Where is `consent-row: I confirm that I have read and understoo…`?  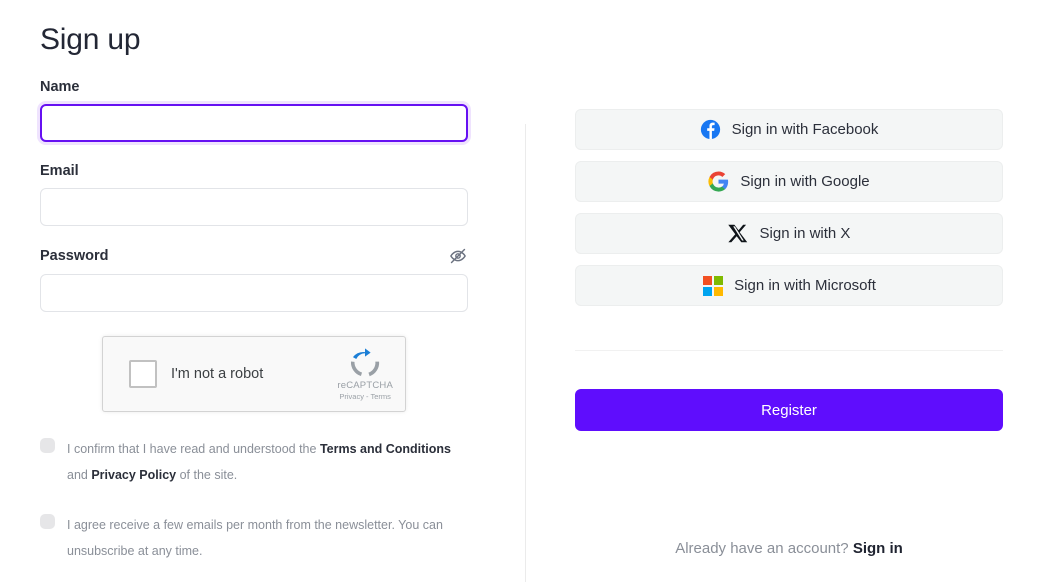
consent-row: I confirm that I have read and understoo… is located at coordinates (250, 462).